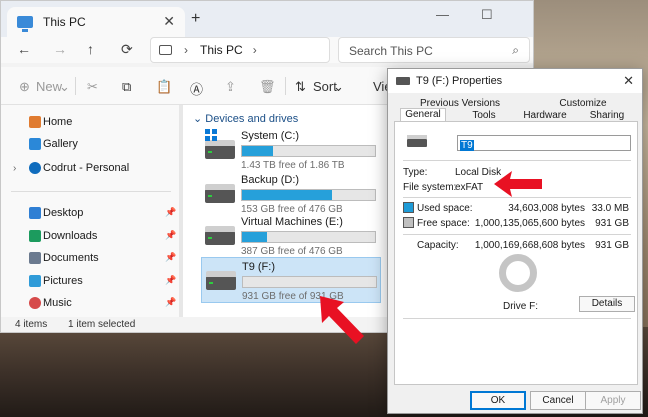 This screenshot has height=417, width=648. What do you see at coordinates (196, 88) in the screenshot?
I see `rename-icon: Ⓐ` at bounding box center [196, 88].